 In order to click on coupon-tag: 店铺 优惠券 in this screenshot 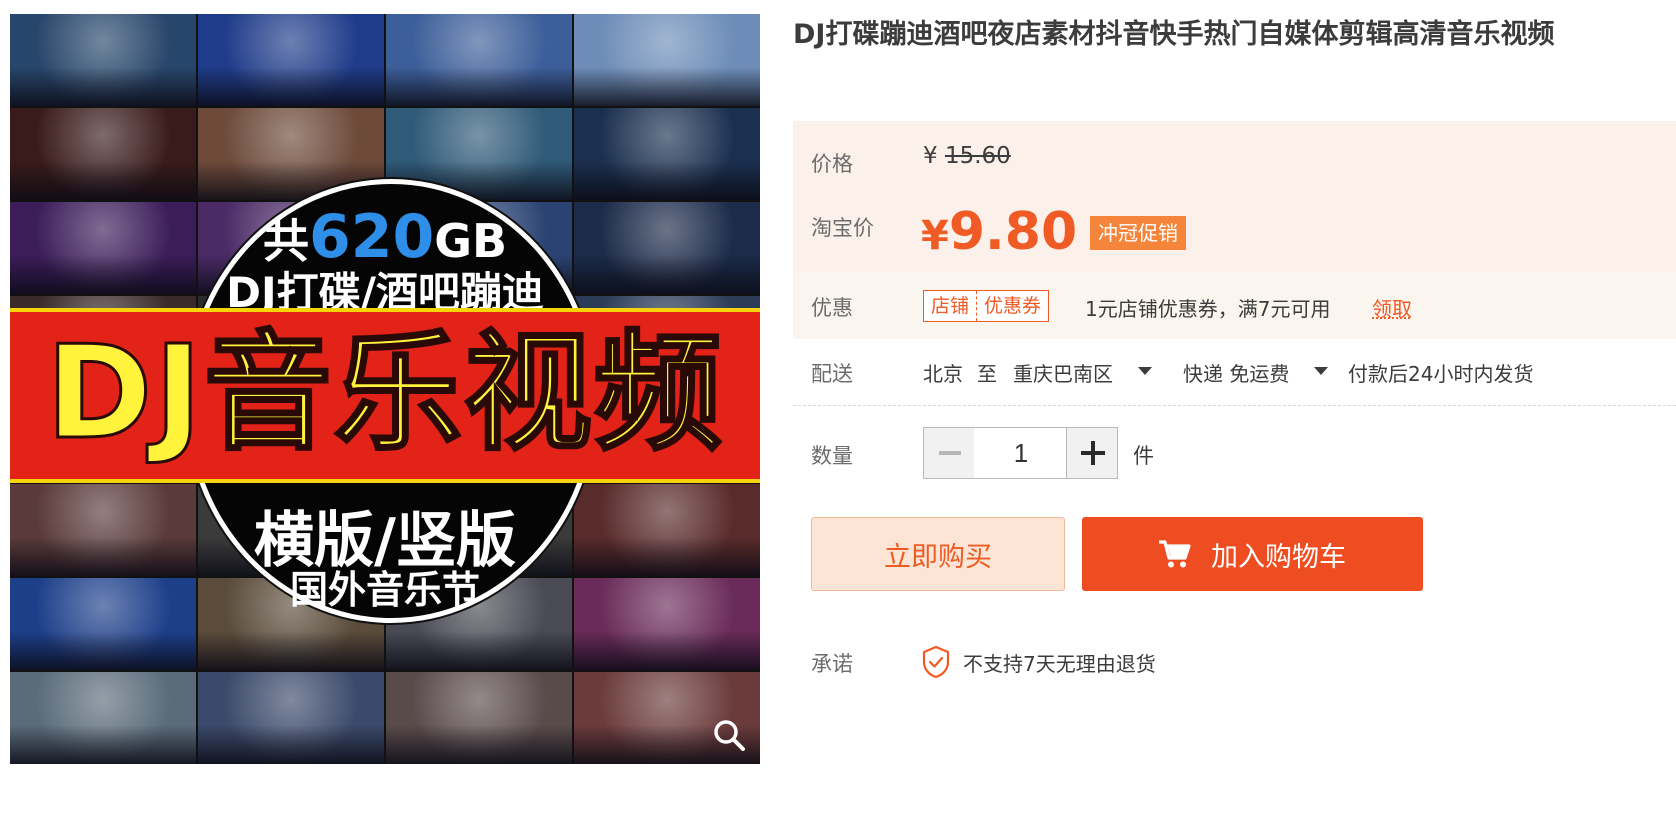, I will do `click(986, 306)`.